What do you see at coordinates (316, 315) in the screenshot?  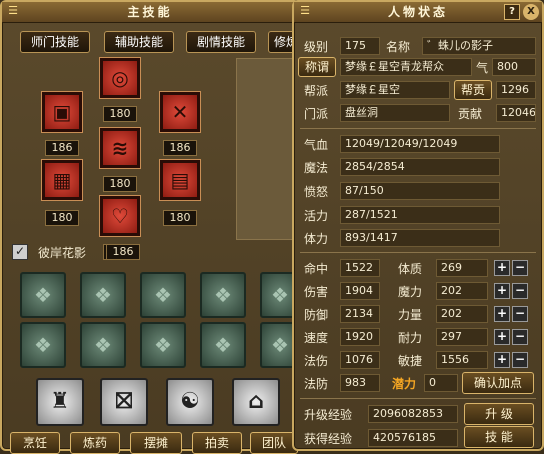 I see `stat-label: 防御` at bounding box center [316, 315].